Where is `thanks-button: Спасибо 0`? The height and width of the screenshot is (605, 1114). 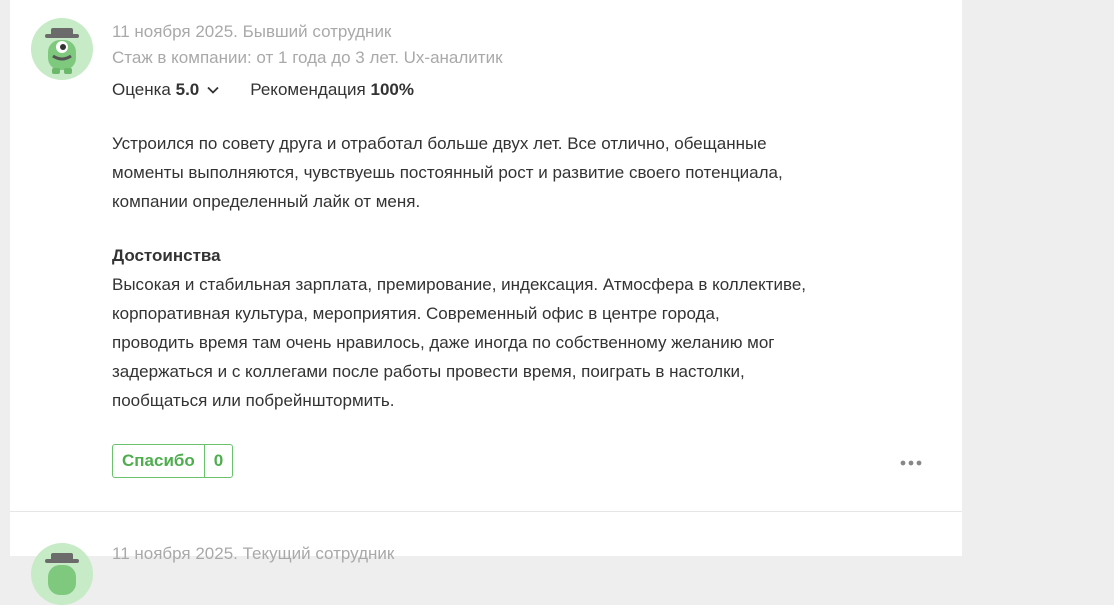 thanks-button: Спасибо 0 is located at coordinates (173, 461).